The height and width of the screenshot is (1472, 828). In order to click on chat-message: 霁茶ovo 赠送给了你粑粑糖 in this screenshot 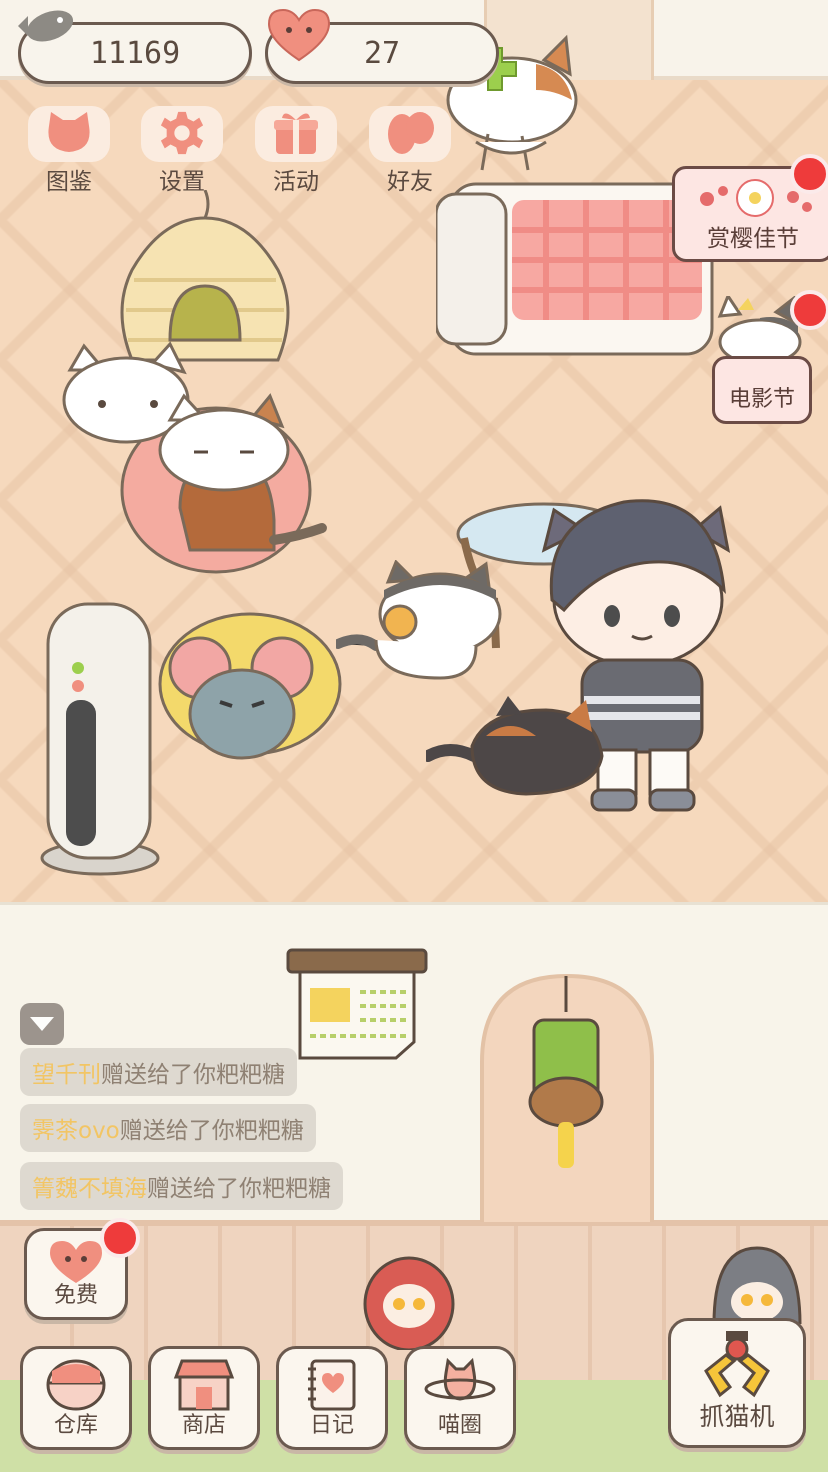, I will do `click(168, 1128)`.